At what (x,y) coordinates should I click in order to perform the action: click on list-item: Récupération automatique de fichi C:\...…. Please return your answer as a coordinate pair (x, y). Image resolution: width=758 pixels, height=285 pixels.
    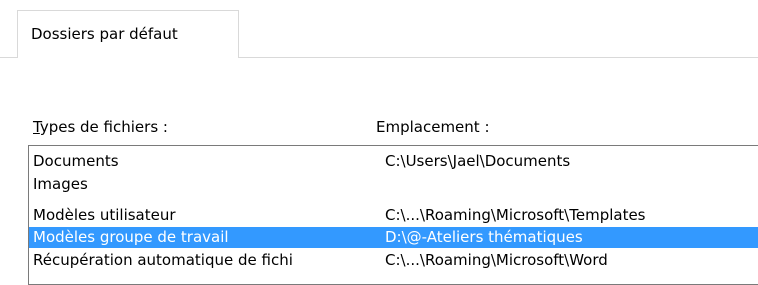
    Looking at the image, I should click on (393, 260).